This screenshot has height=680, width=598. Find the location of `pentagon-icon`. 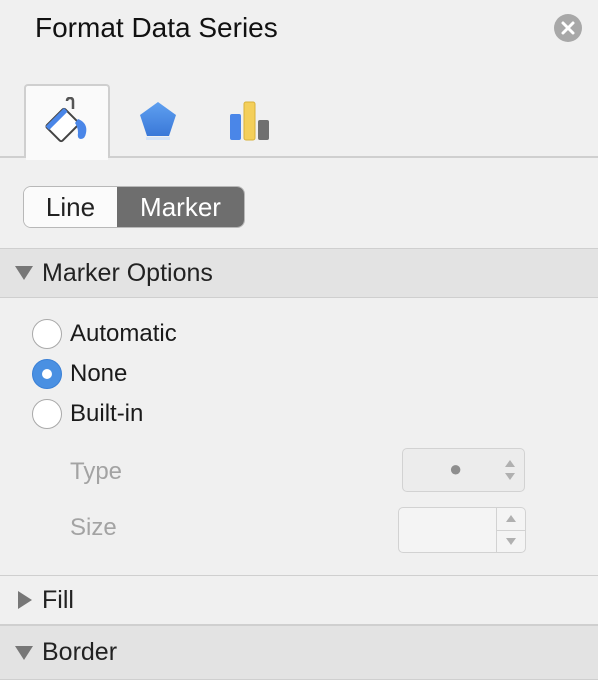

pentagon-icon is located at coordinates (158, 121).